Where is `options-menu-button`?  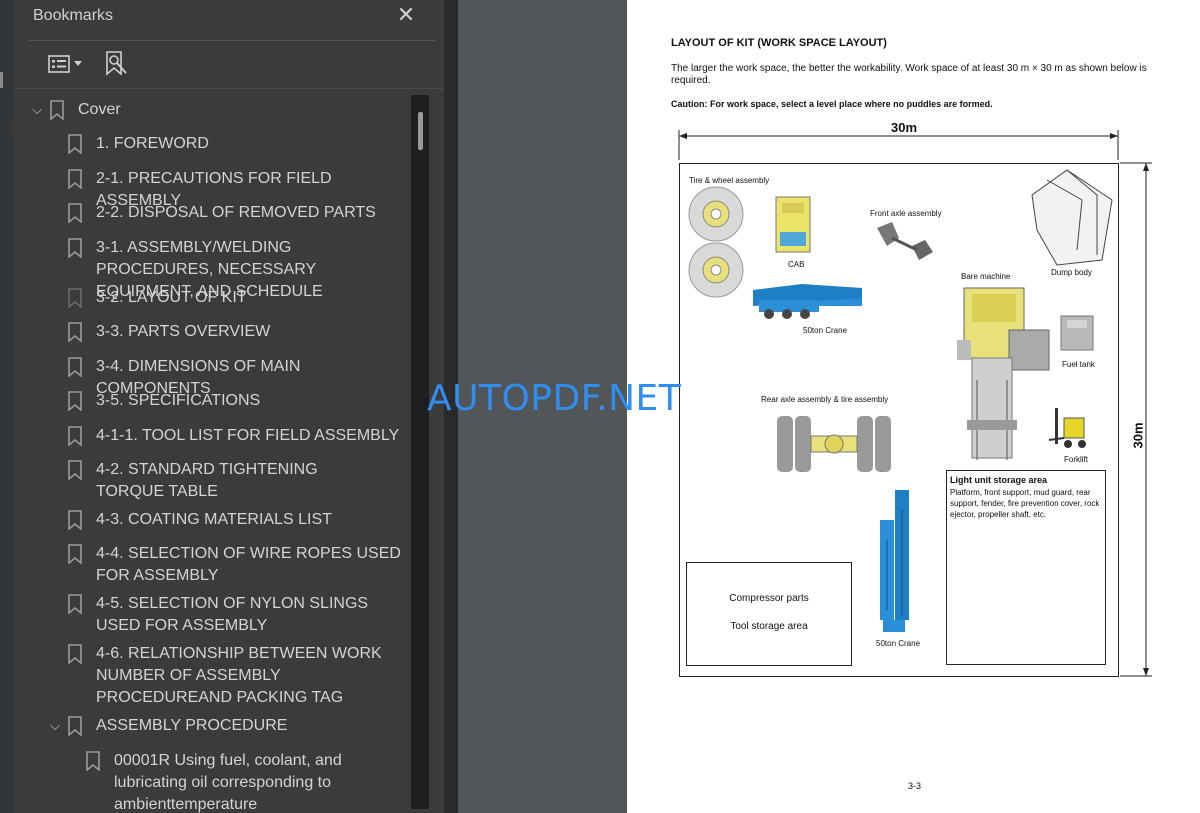
options-menu-button is located at coordinates (65, 64).